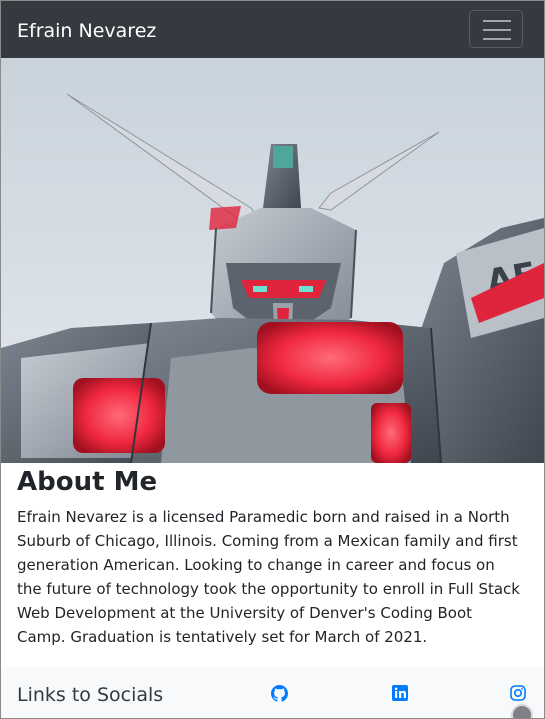  I want to click on linkedin-link, so click(400, 695).